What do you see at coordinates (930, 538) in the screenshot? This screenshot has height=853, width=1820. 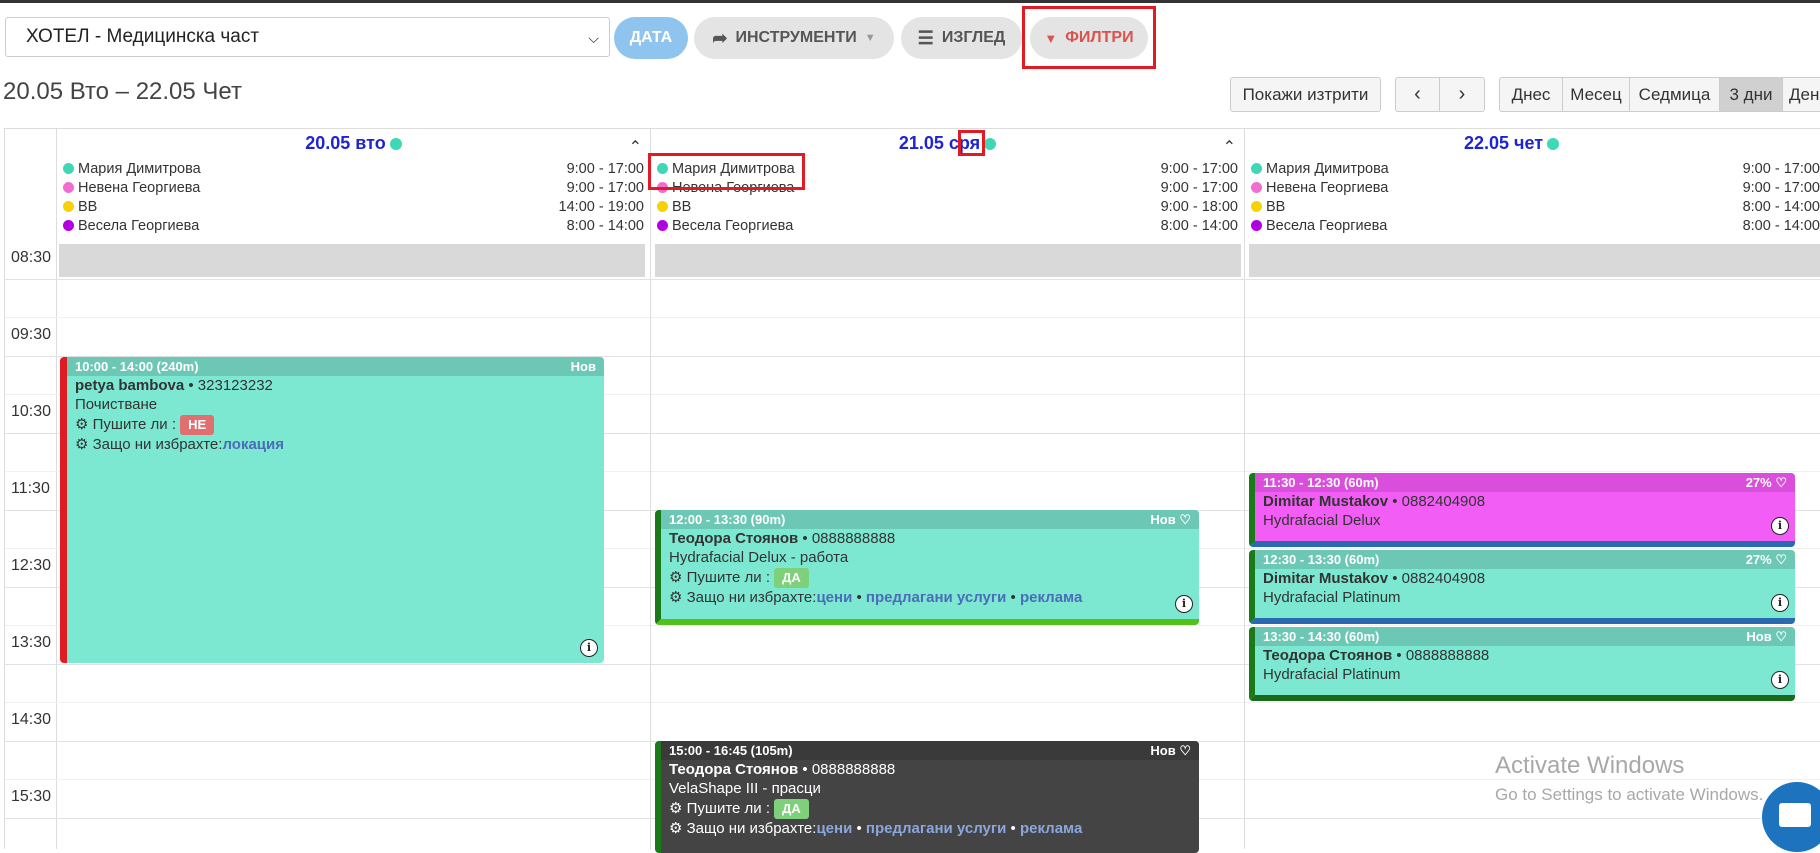 I see `event-client: Теодора Стоянов • 0888888888` at bounding box center [930, 538].